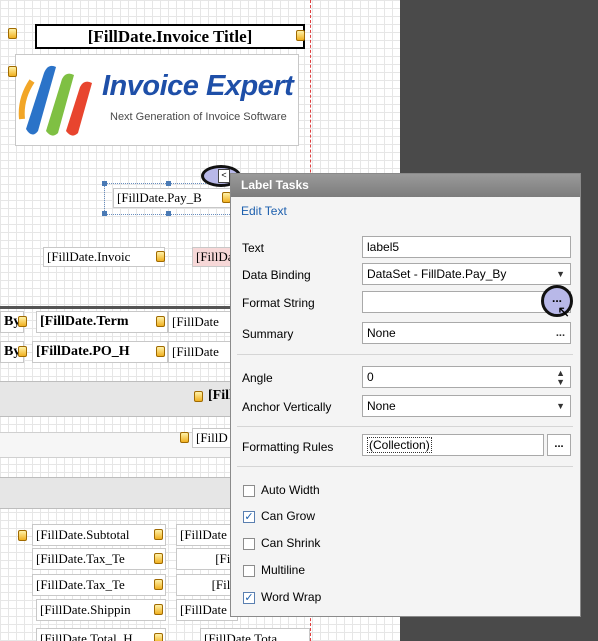  I want to click on auto-width-checkbox: Auto Width, so click(281, 490).